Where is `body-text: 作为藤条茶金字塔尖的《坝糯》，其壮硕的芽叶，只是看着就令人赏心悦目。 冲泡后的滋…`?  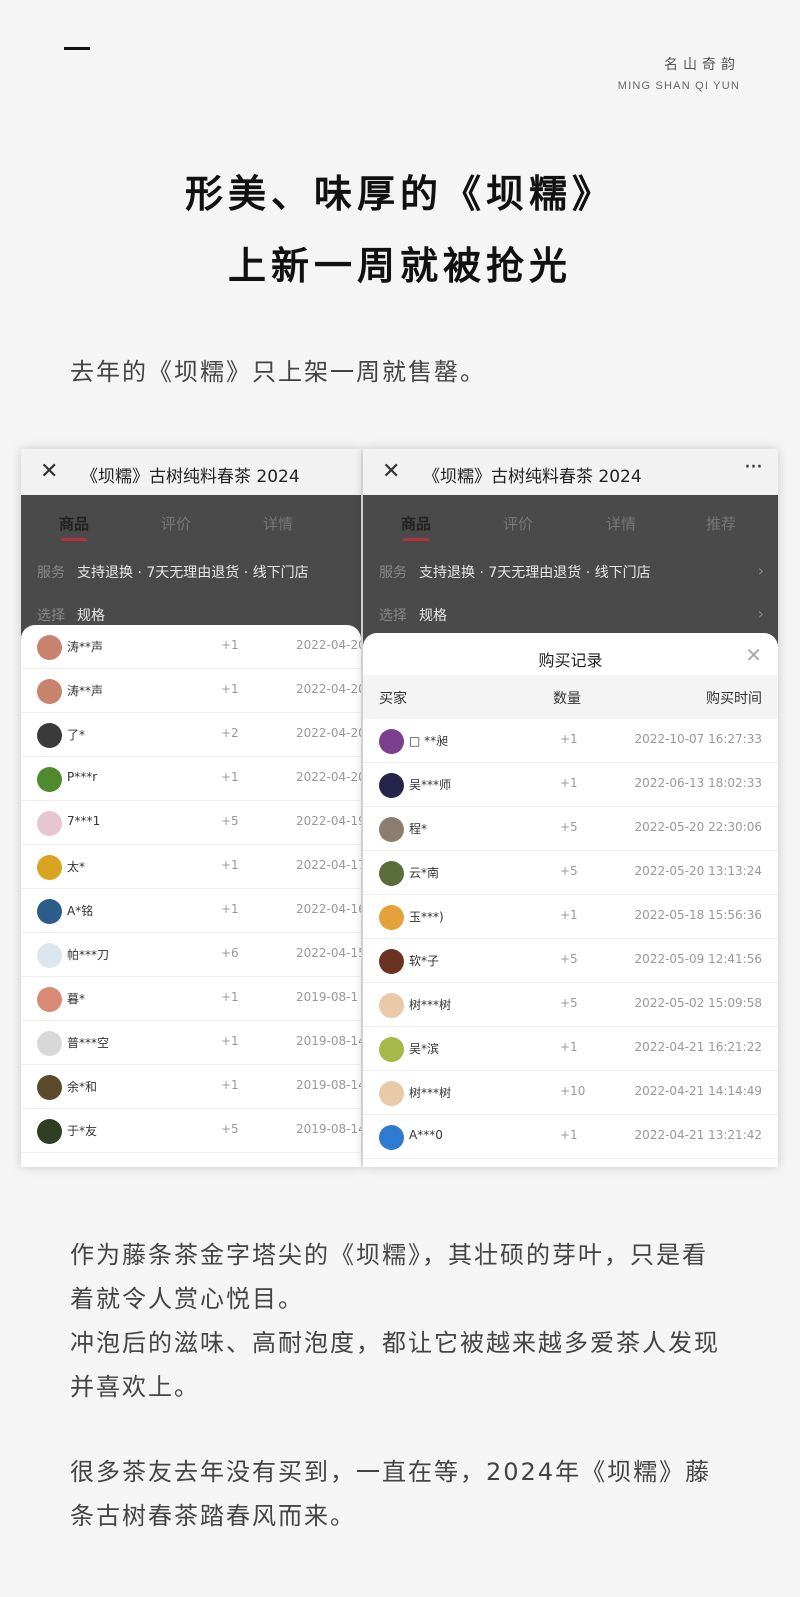
body-text: 作为藤条茶金字塔尖的《坝糯》，其壮硕的芽叶，只是看着就令人赏心悦目。 冲泡后的滋… is located at coordinates (400, 1321).